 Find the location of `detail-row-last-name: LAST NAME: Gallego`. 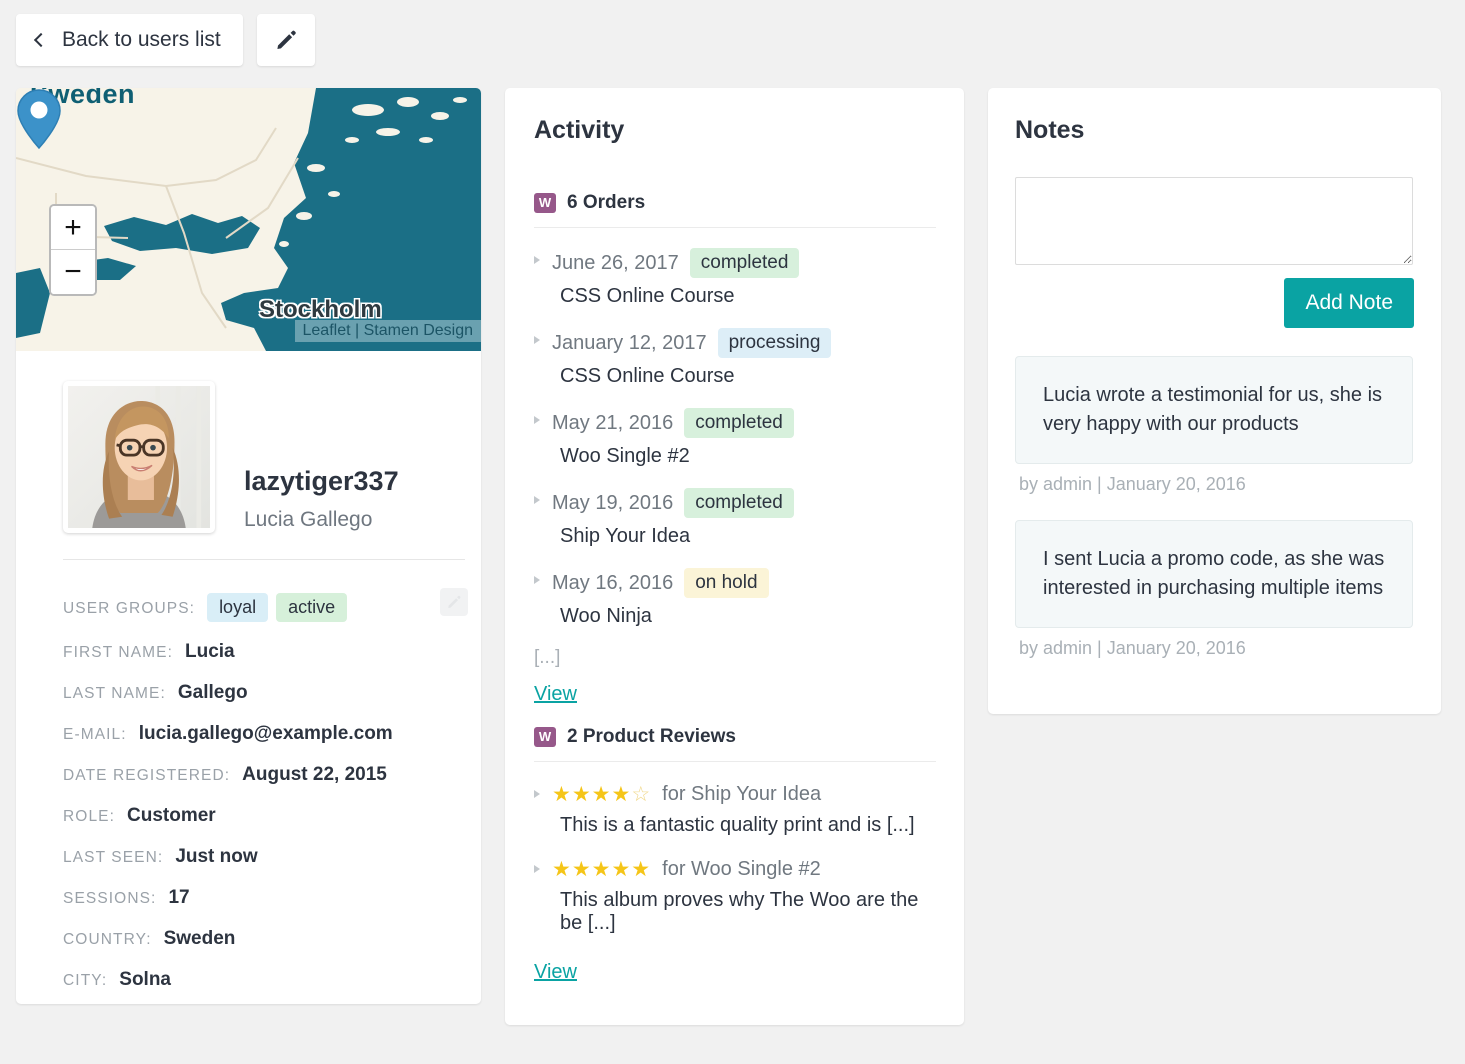

detail-row-last-name: LAST NAME: Gallego is located at coordinates (265, 693).